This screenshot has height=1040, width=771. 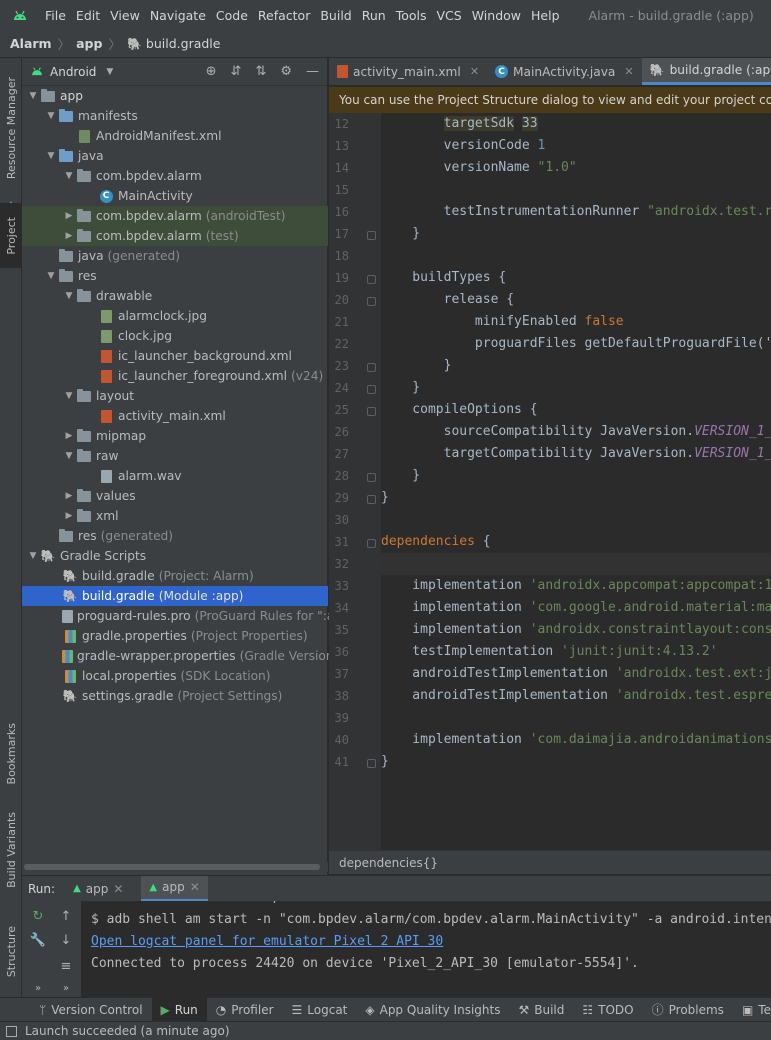 What do you see at coordinates (175, 576) in the screenshot?
I see `tree-item: 🐘 build.gradle (Project: Alarm)` at bounding box center [175, 576].